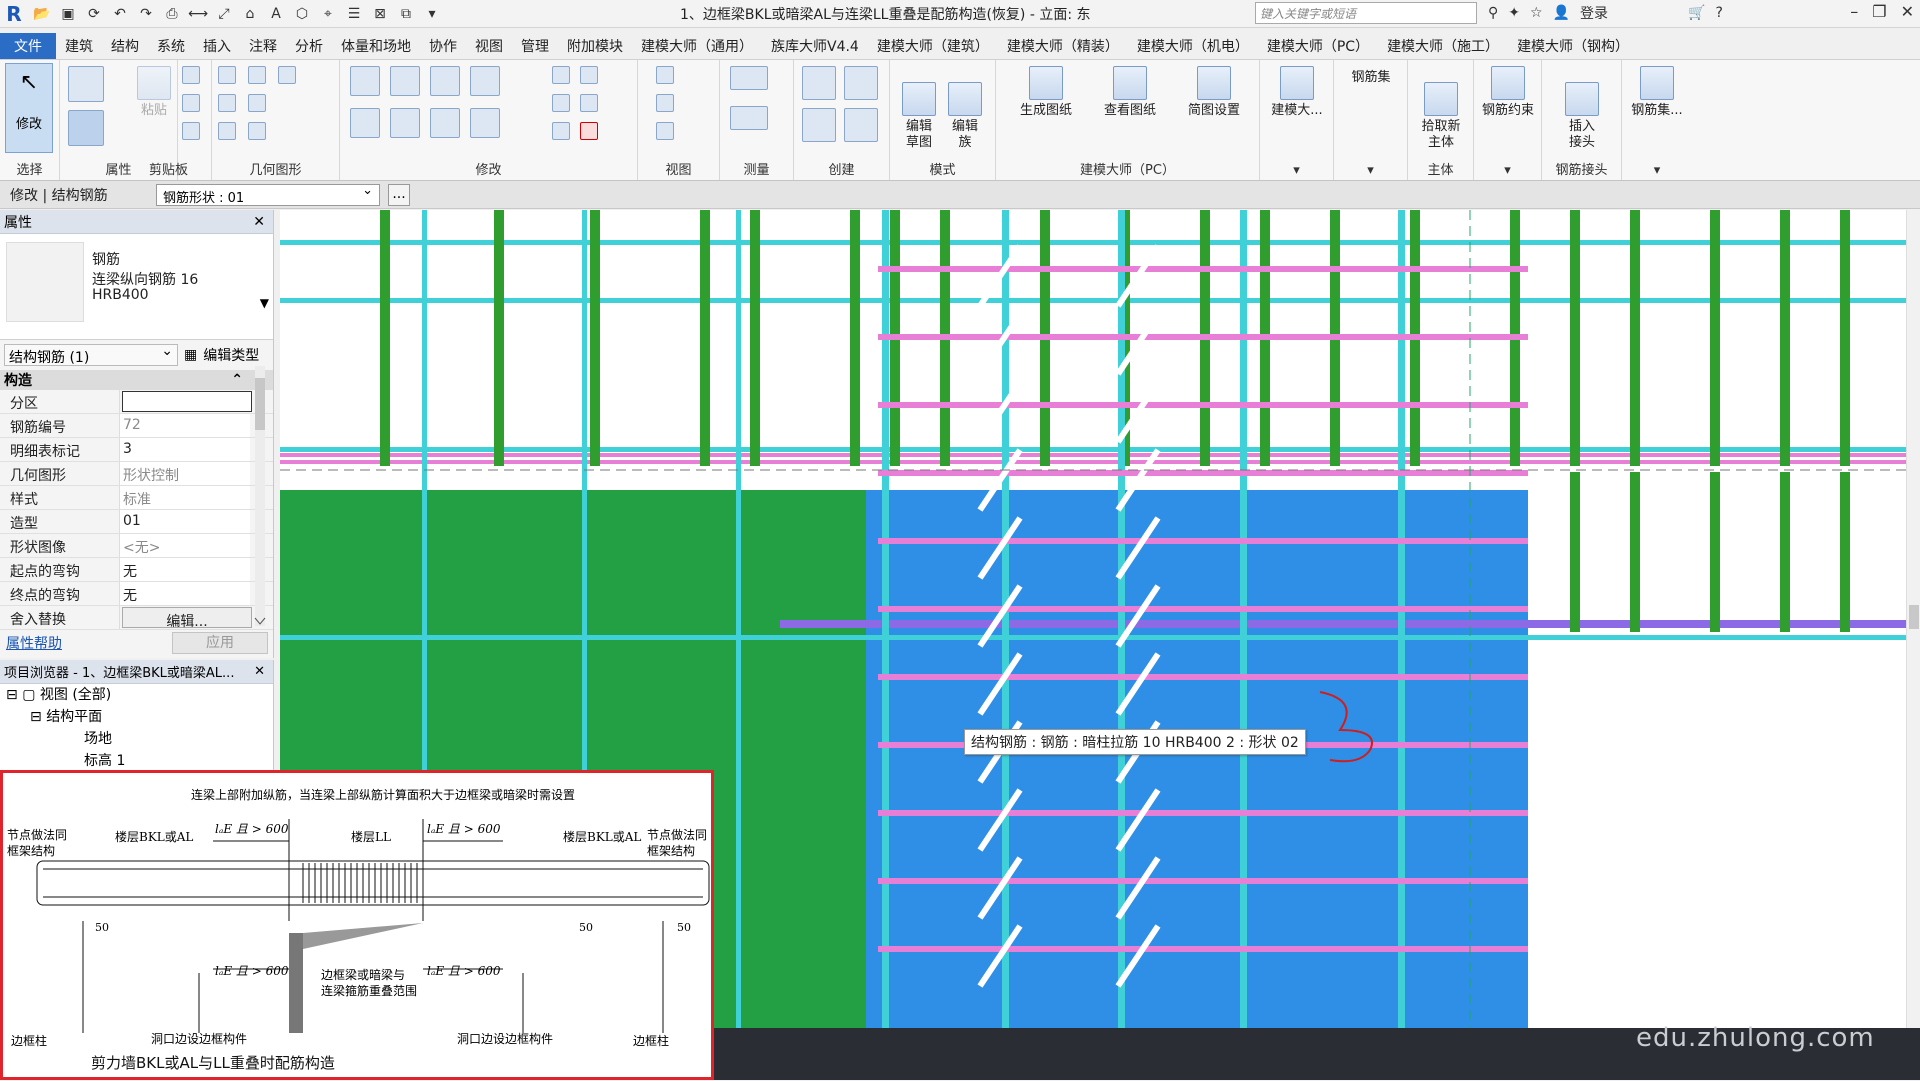 This screenshot has height=1081, width=1920. I want to click on property-value: 3, so click(185, 449).